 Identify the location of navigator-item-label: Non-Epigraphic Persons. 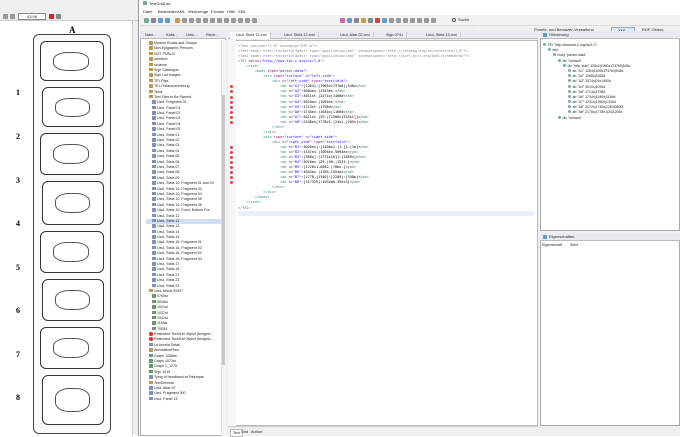
(173, 48).